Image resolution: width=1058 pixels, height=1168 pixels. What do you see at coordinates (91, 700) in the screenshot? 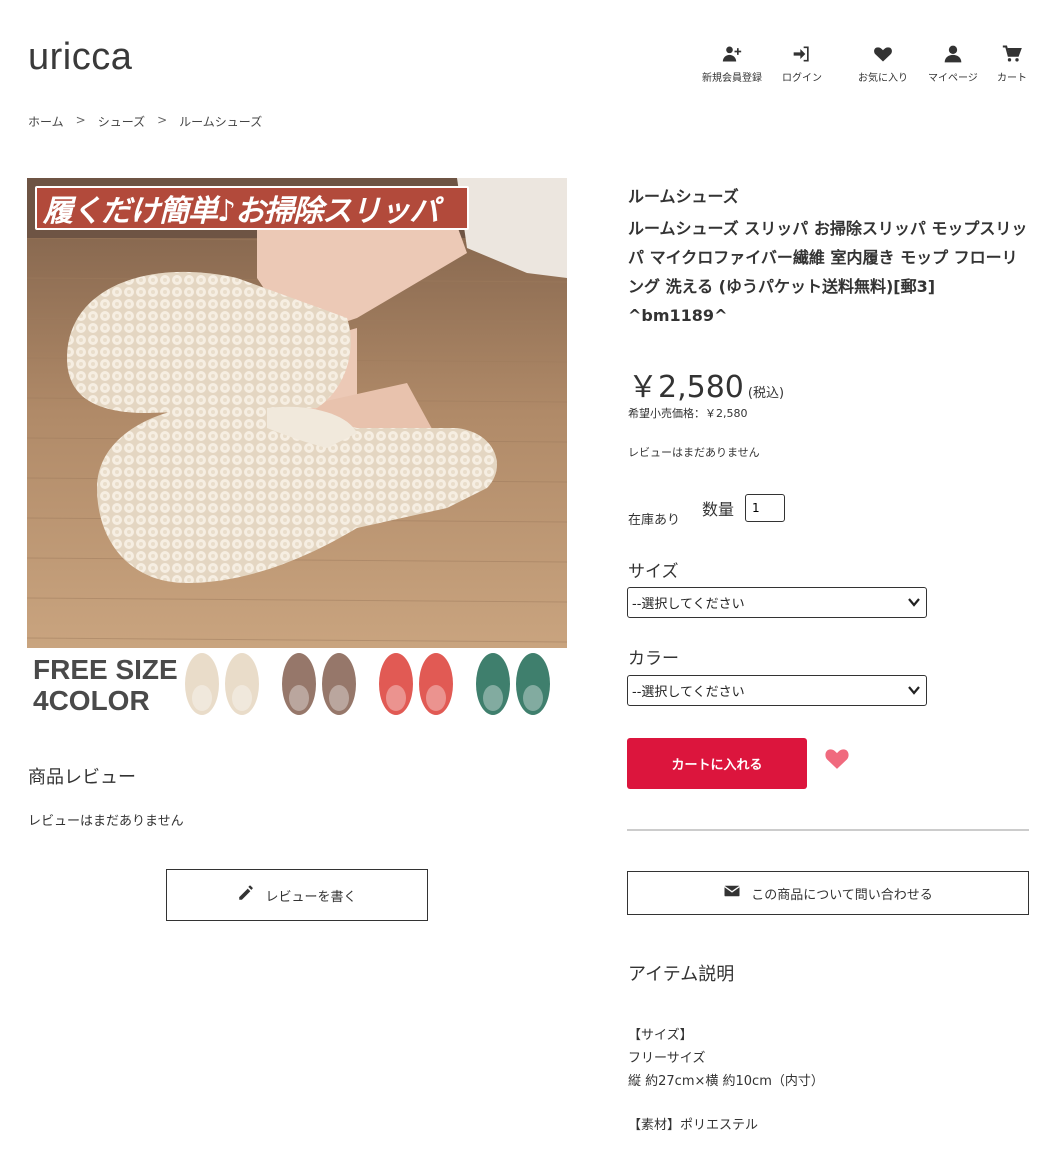
I see `four-color-text: 4COLOR` at bounding box center [91, 700].